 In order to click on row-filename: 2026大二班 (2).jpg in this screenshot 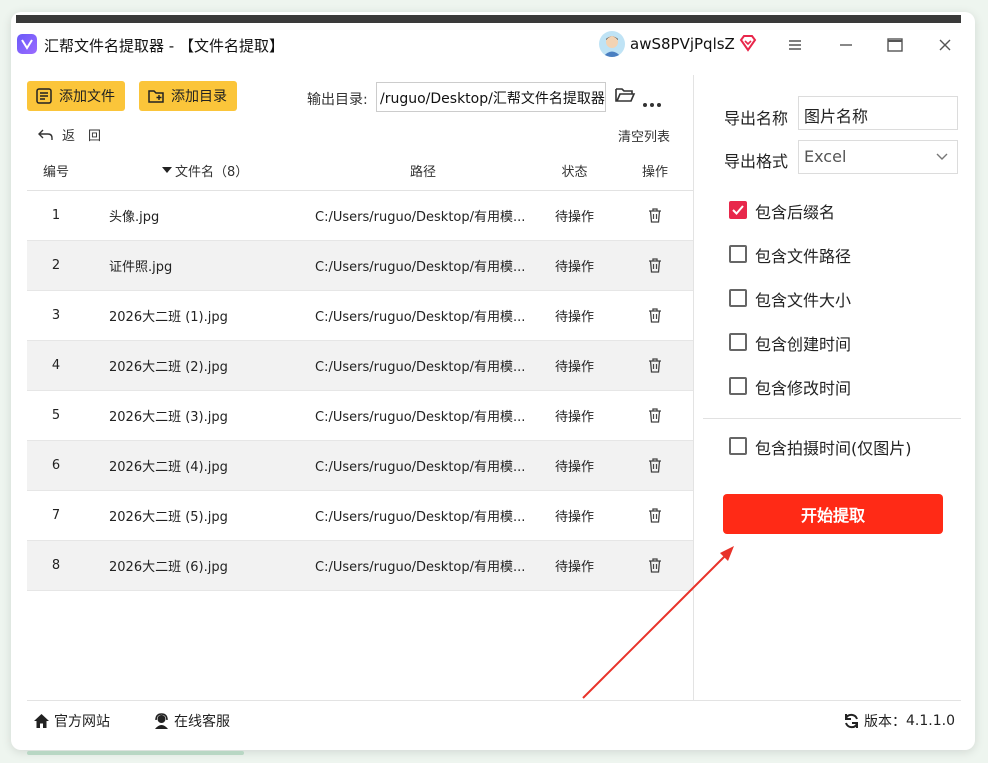, I will do `click(168, 367)`.